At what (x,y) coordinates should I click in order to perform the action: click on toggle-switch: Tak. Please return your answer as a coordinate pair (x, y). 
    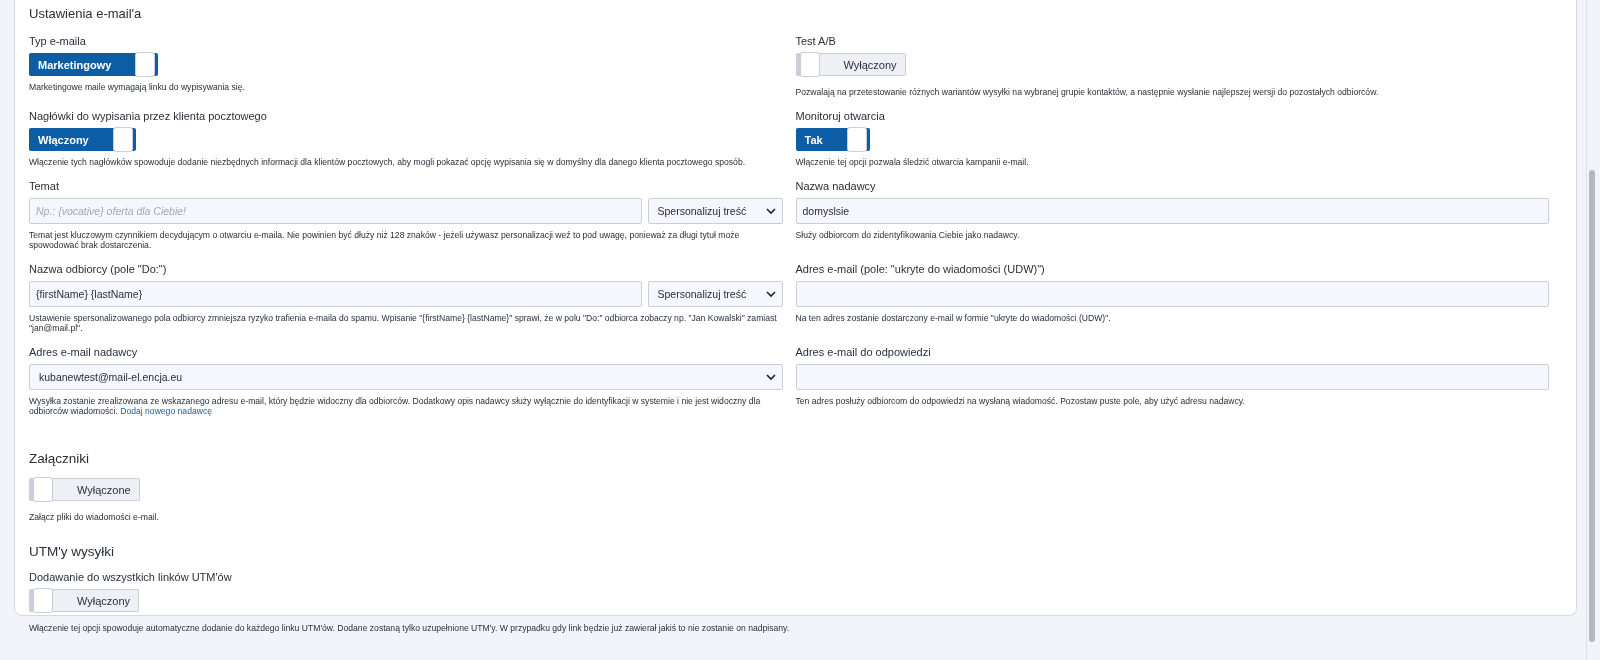
    Looking at the image, I should click on (832, 139).